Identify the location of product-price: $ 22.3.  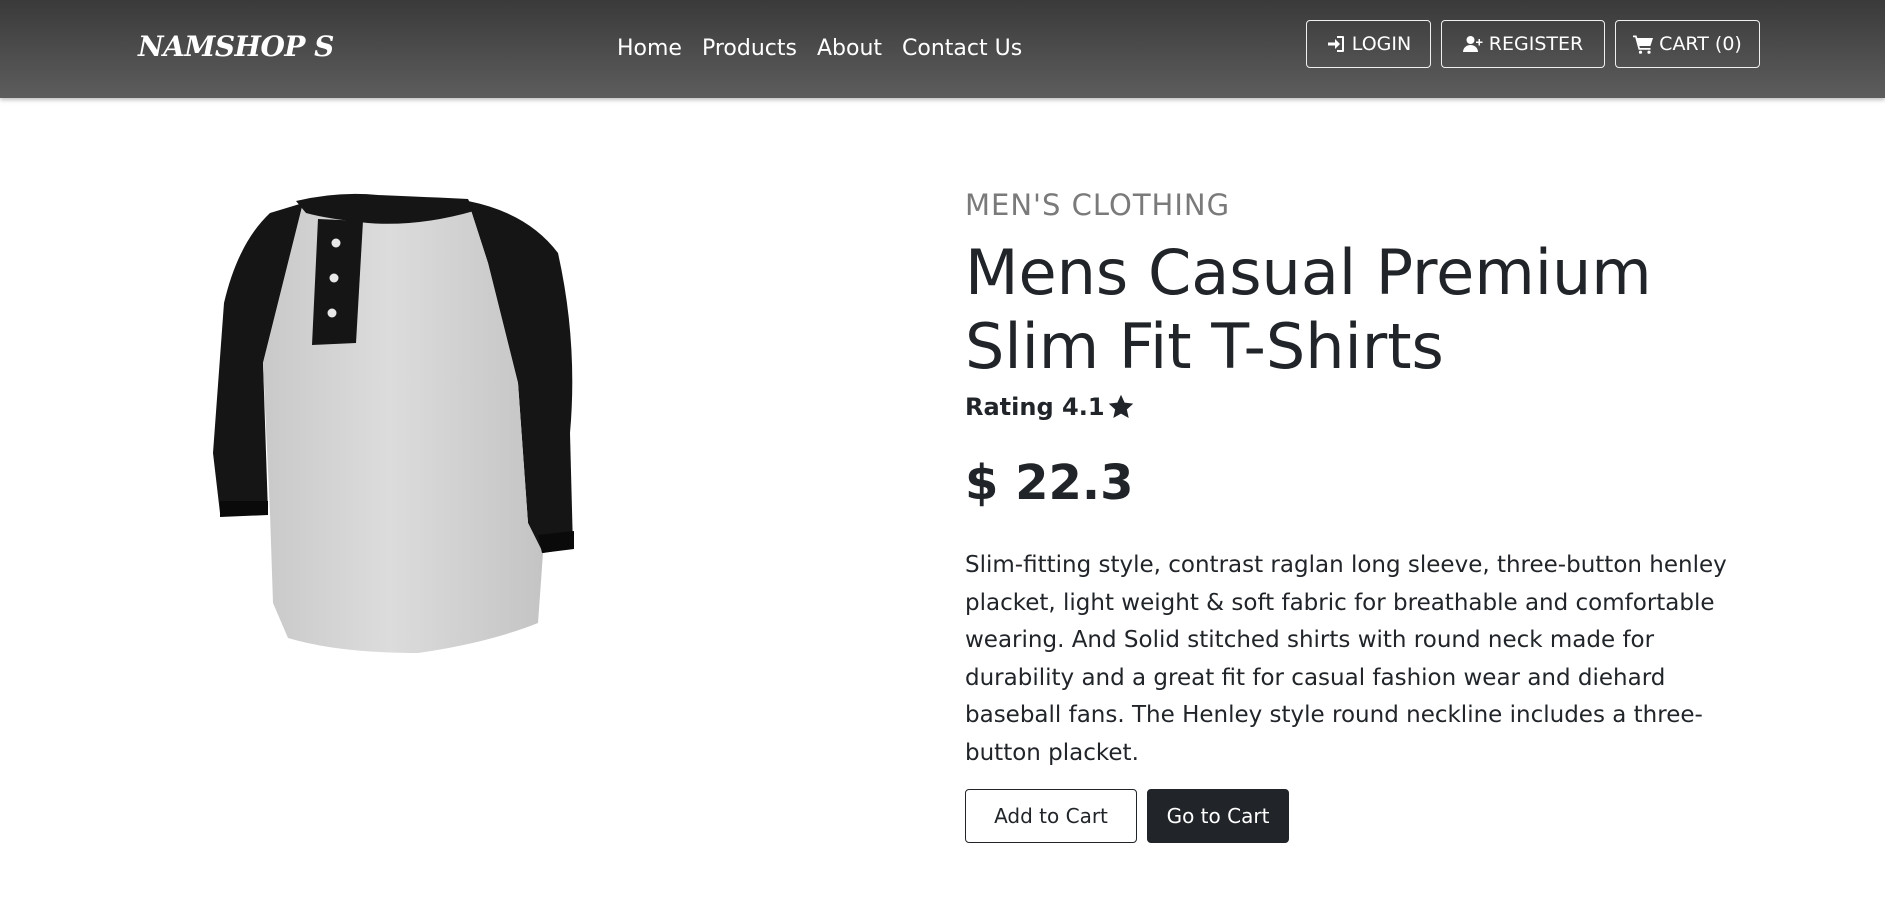
(1049, 483).